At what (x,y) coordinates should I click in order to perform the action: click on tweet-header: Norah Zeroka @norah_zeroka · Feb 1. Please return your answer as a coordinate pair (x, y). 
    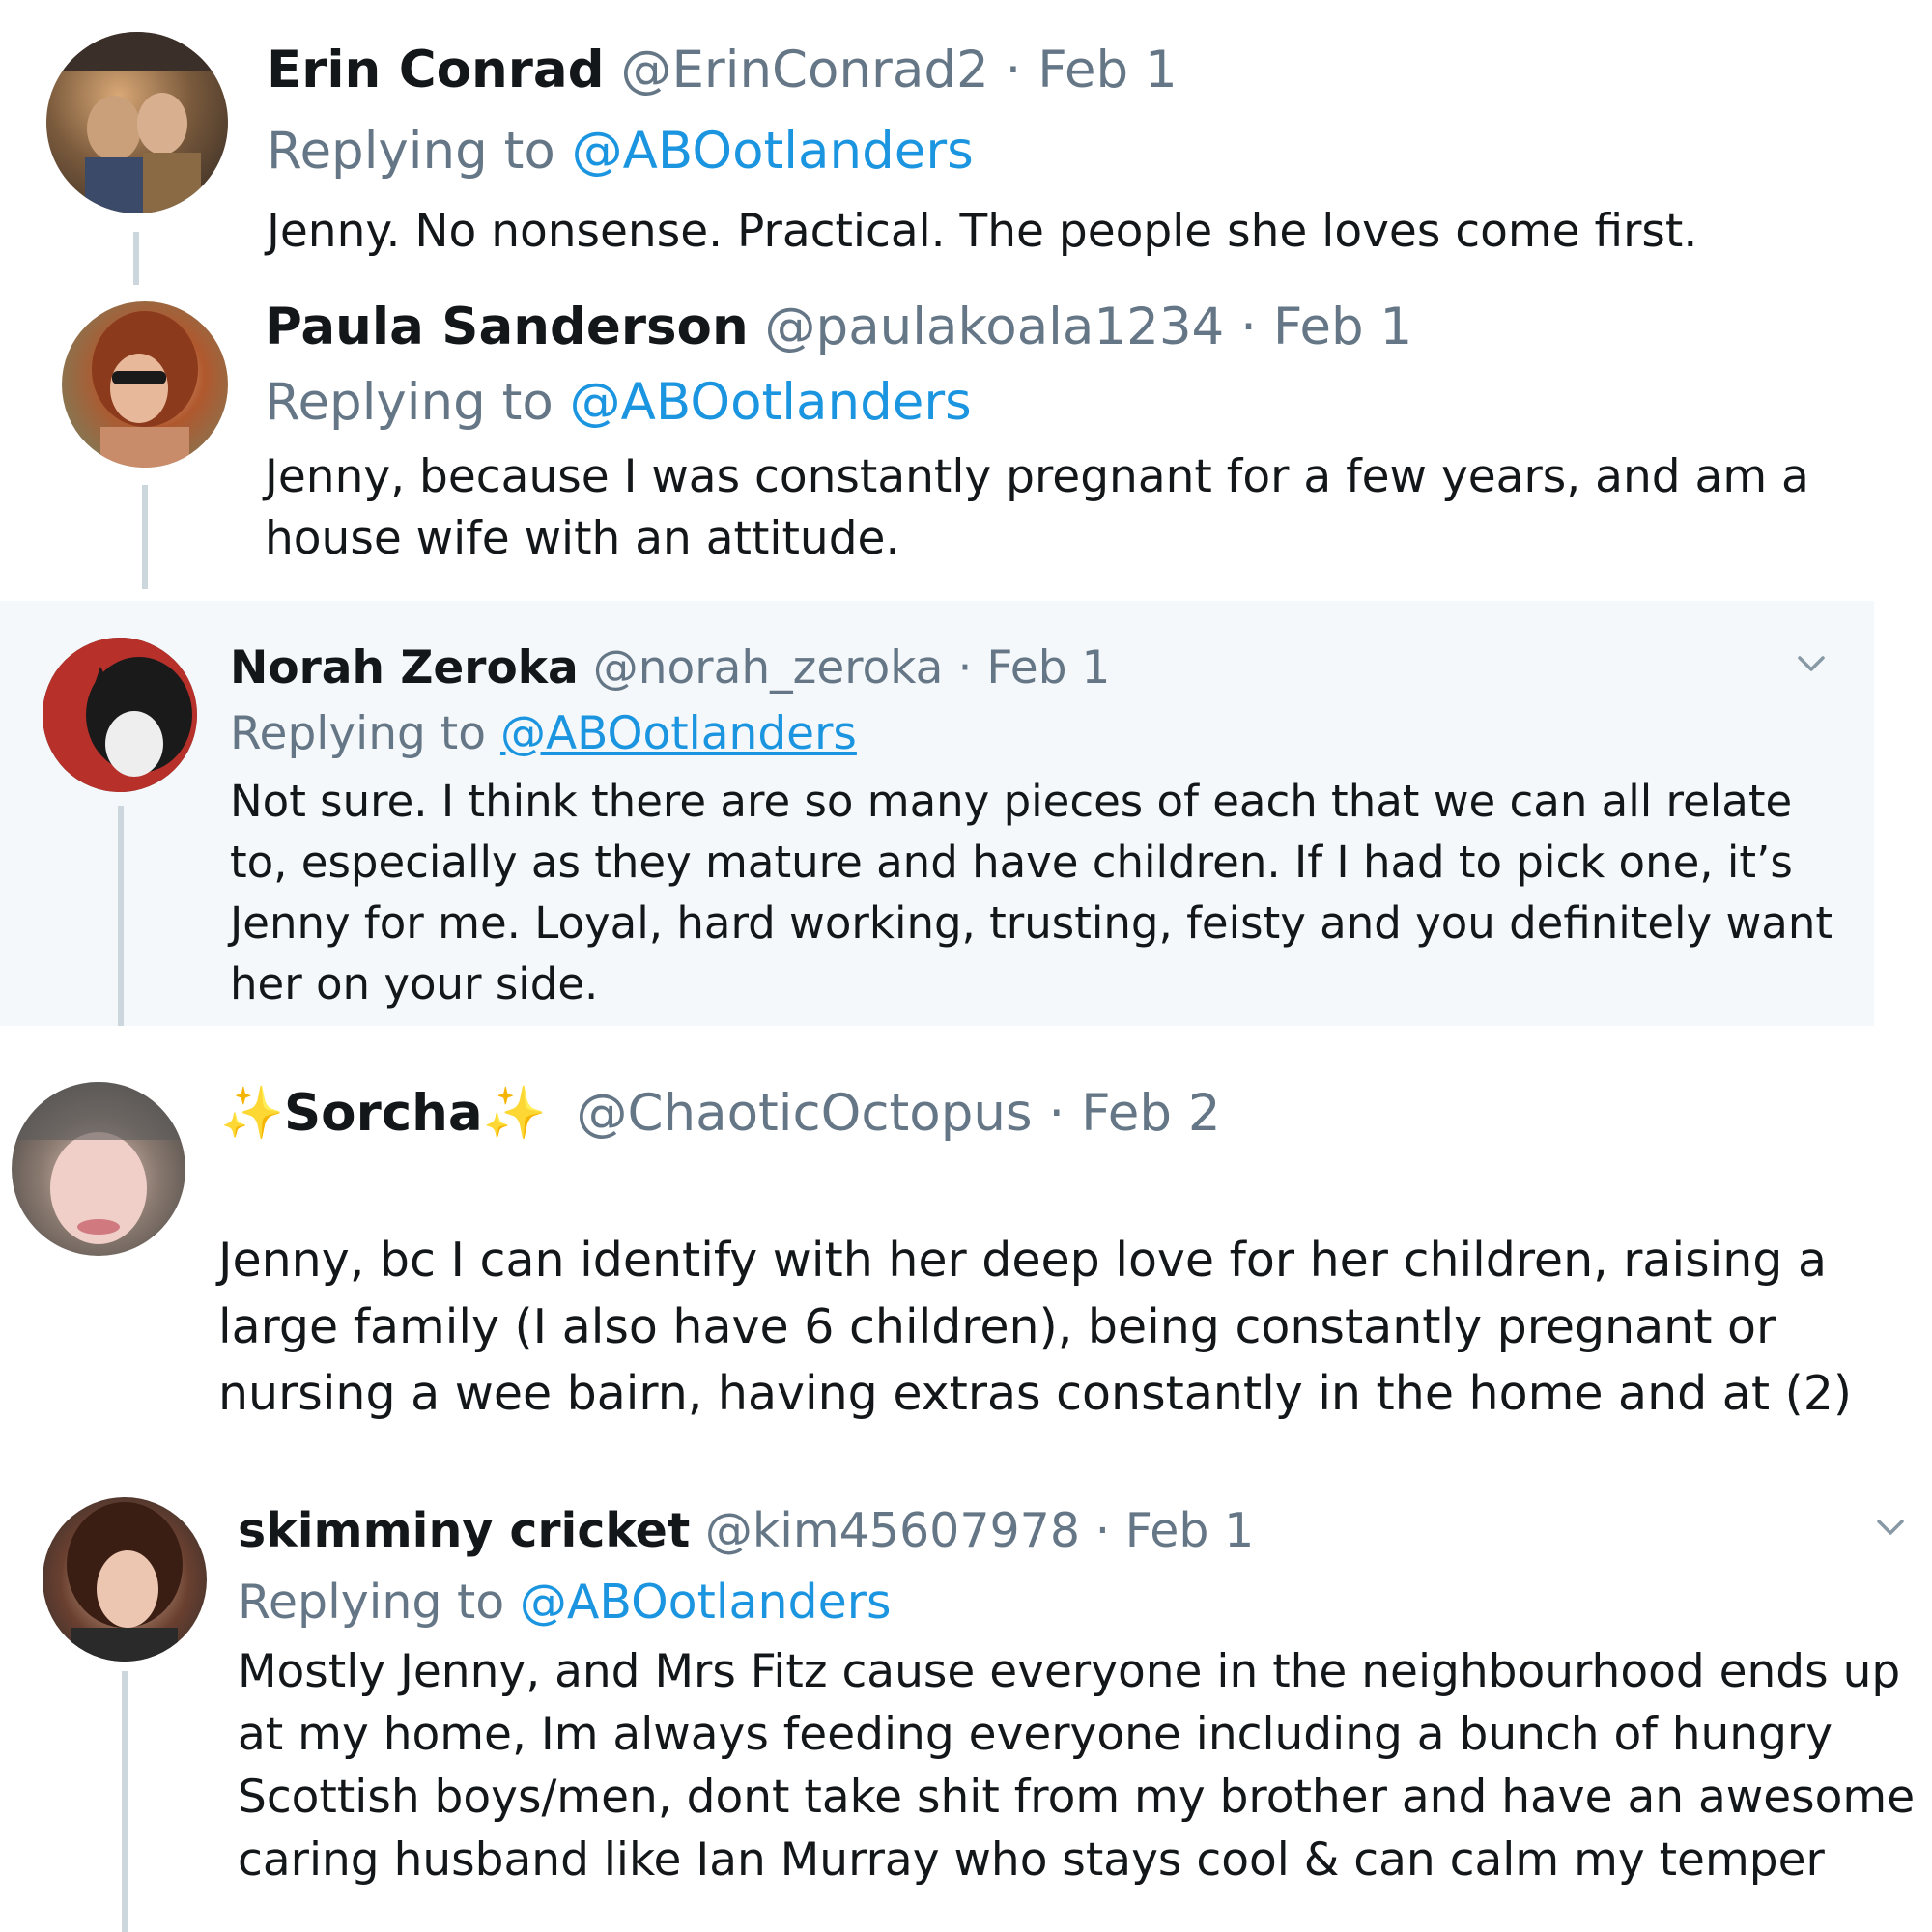
    Looking at the image, I should click on (670, 668).